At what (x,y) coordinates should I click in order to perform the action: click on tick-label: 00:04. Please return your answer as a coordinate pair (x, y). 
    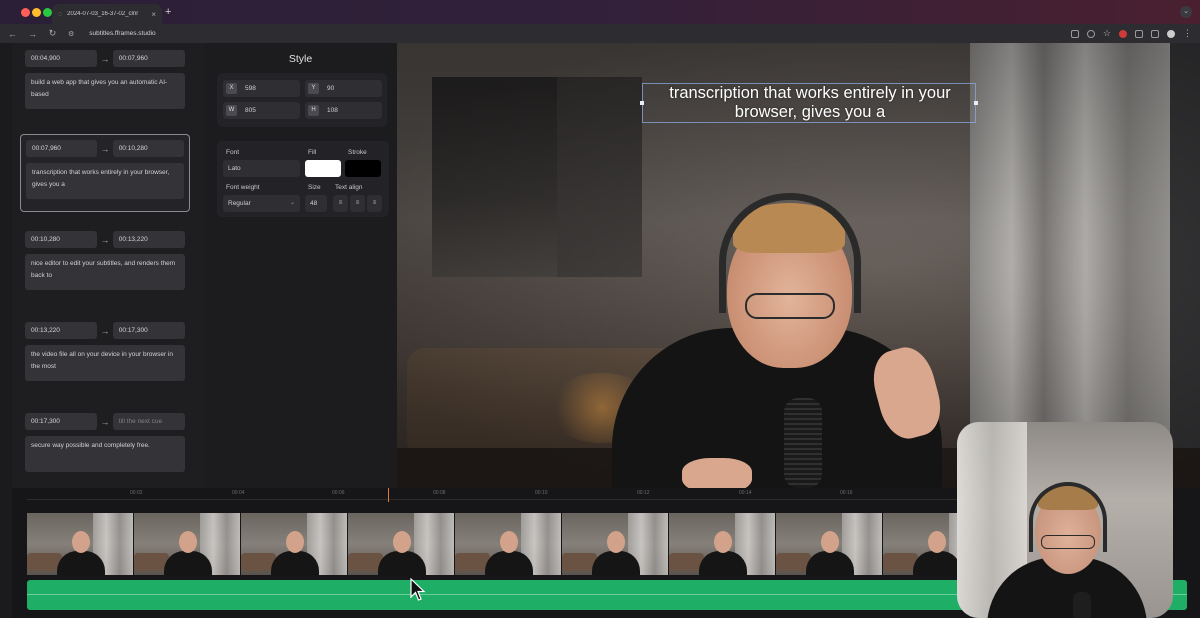
    Looking at the image, I should click on (238, 493).